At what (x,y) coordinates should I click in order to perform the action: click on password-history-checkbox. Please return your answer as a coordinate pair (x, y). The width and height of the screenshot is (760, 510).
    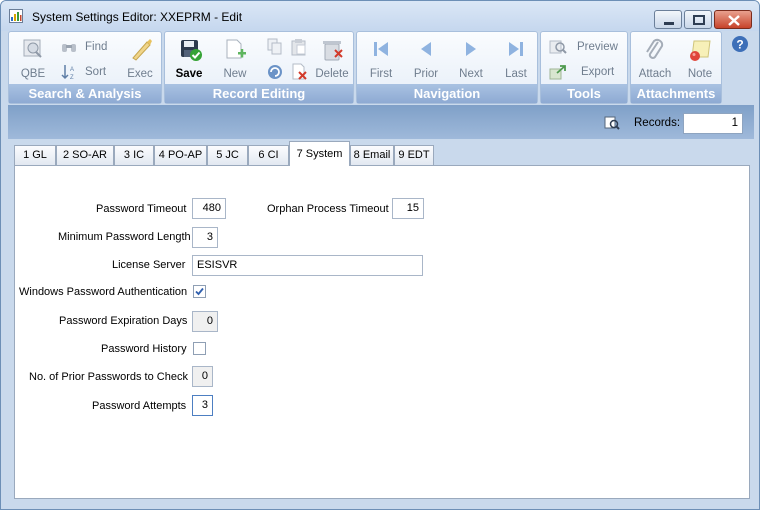
    Looking at the image, I should click on (199, 348).